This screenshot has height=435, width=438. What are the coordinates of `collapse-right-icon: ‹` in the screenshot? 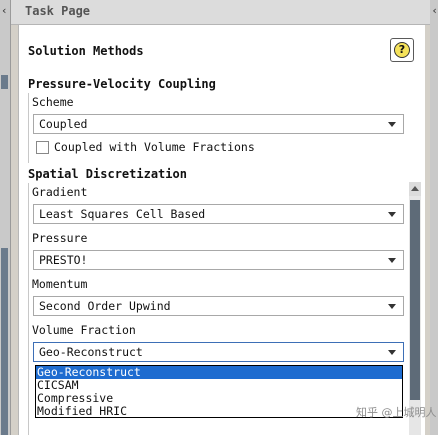 It's located at (434, 10).